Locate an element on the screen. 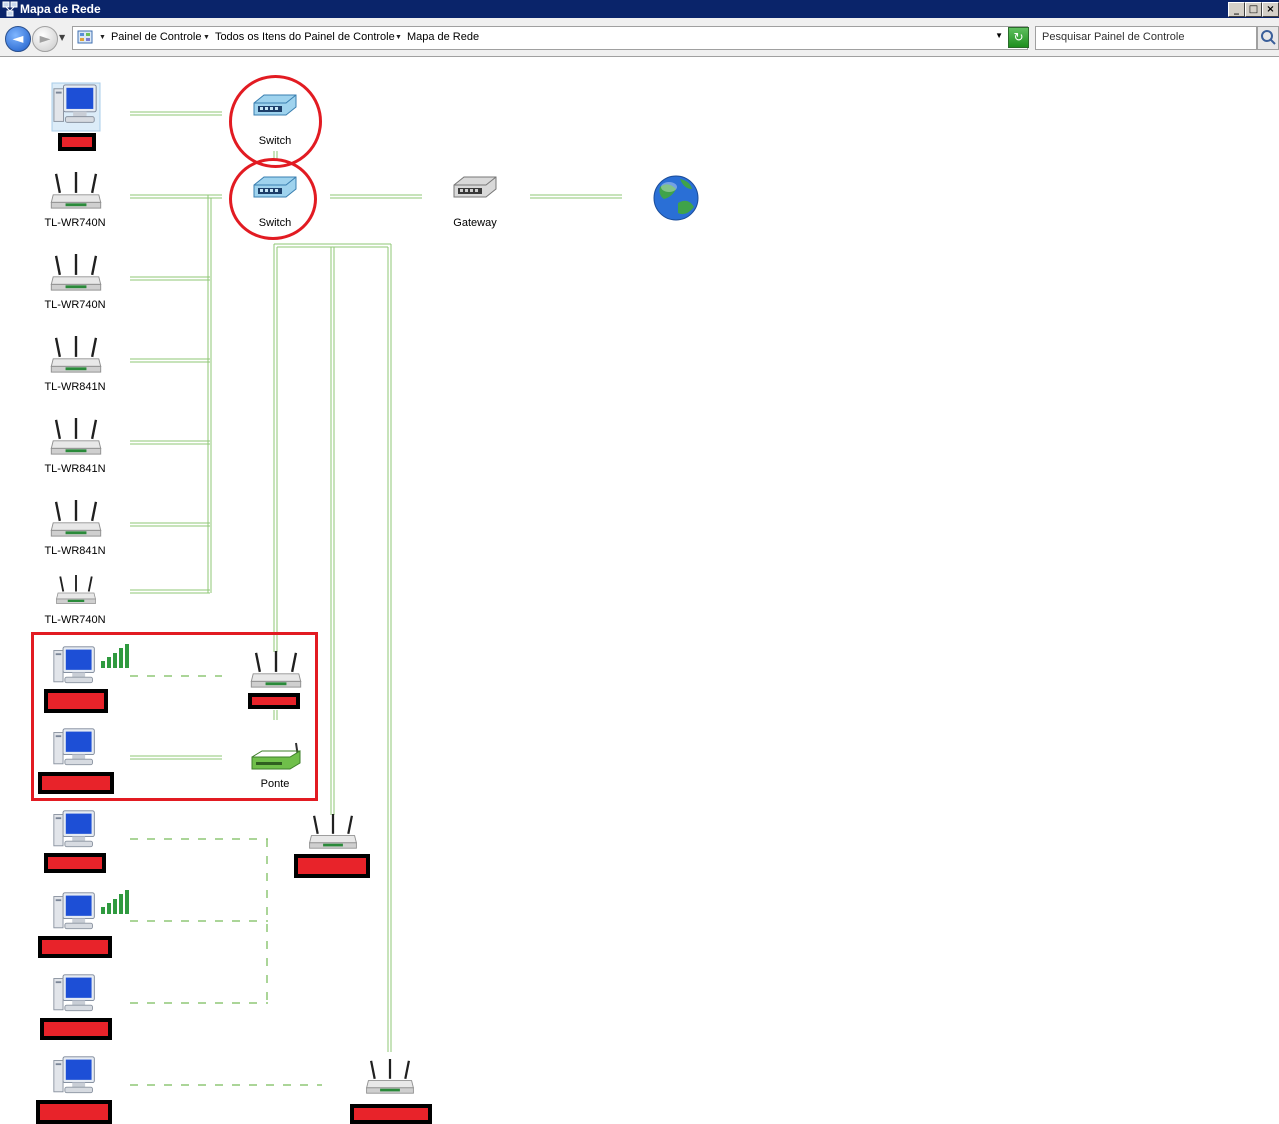  search-placeholder: Pesquisar Painel de Controle is located at coordinates (1113, 37).